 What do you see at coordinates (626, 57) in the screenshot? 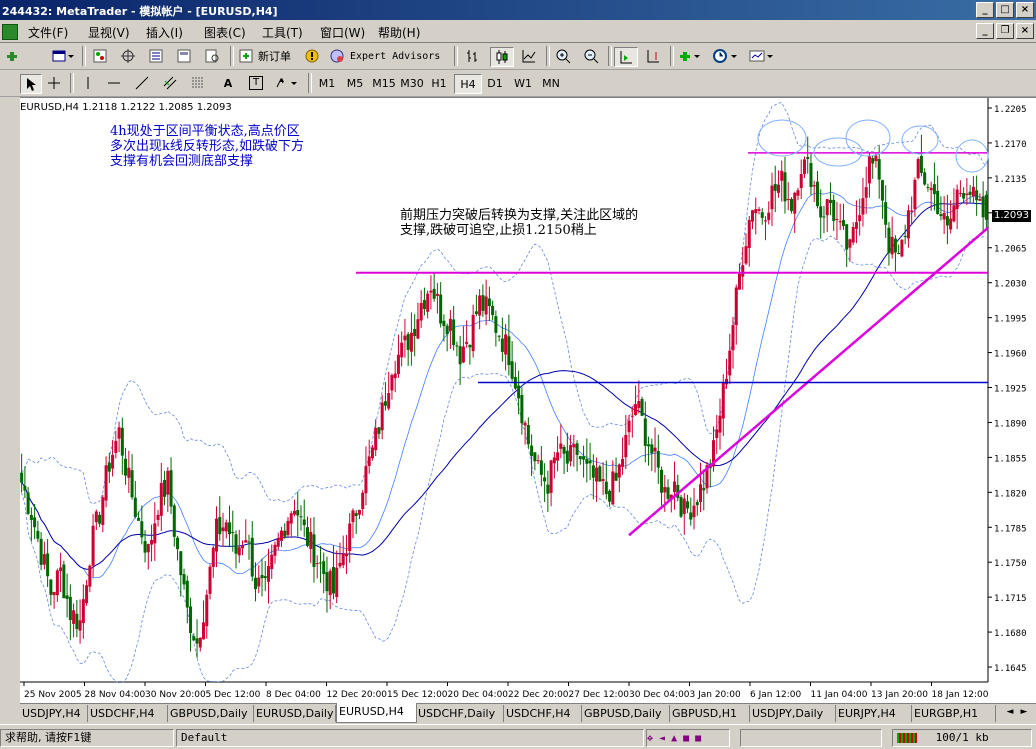
I see `auto-scroll-icon` at bounding box center [626, 57].